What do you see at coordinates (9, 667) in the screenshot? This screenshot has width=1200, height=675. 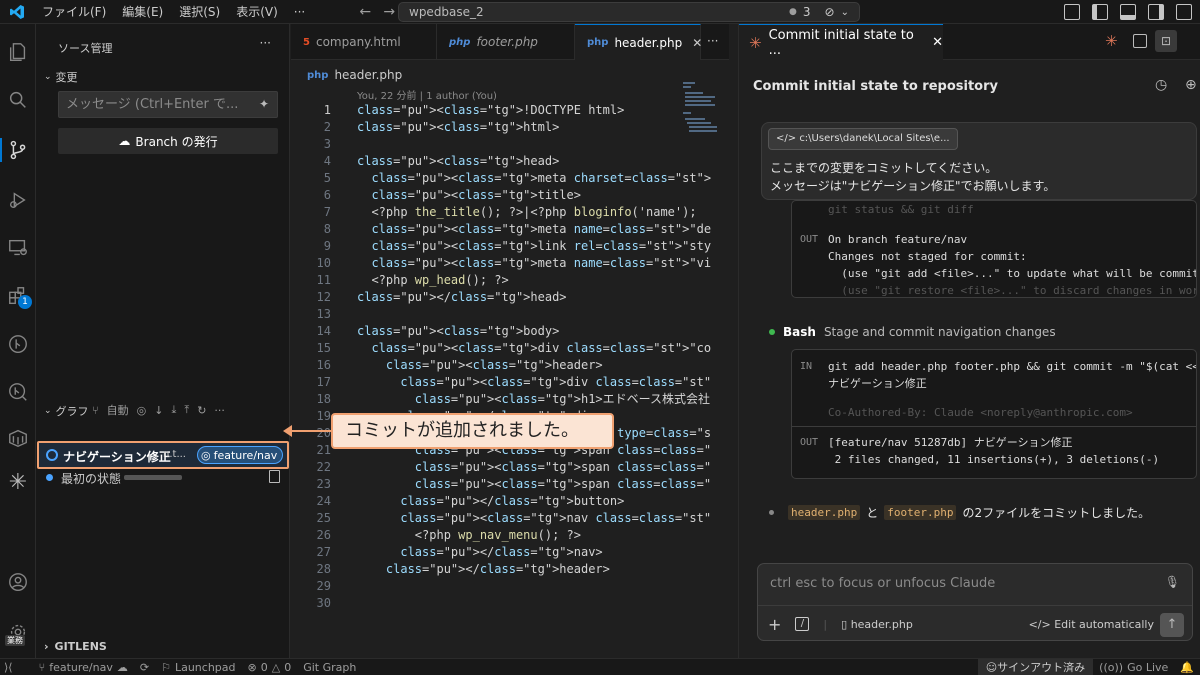 I see `remote-indicator-icon: ⟩⟨` at bounding box center [9, 667].